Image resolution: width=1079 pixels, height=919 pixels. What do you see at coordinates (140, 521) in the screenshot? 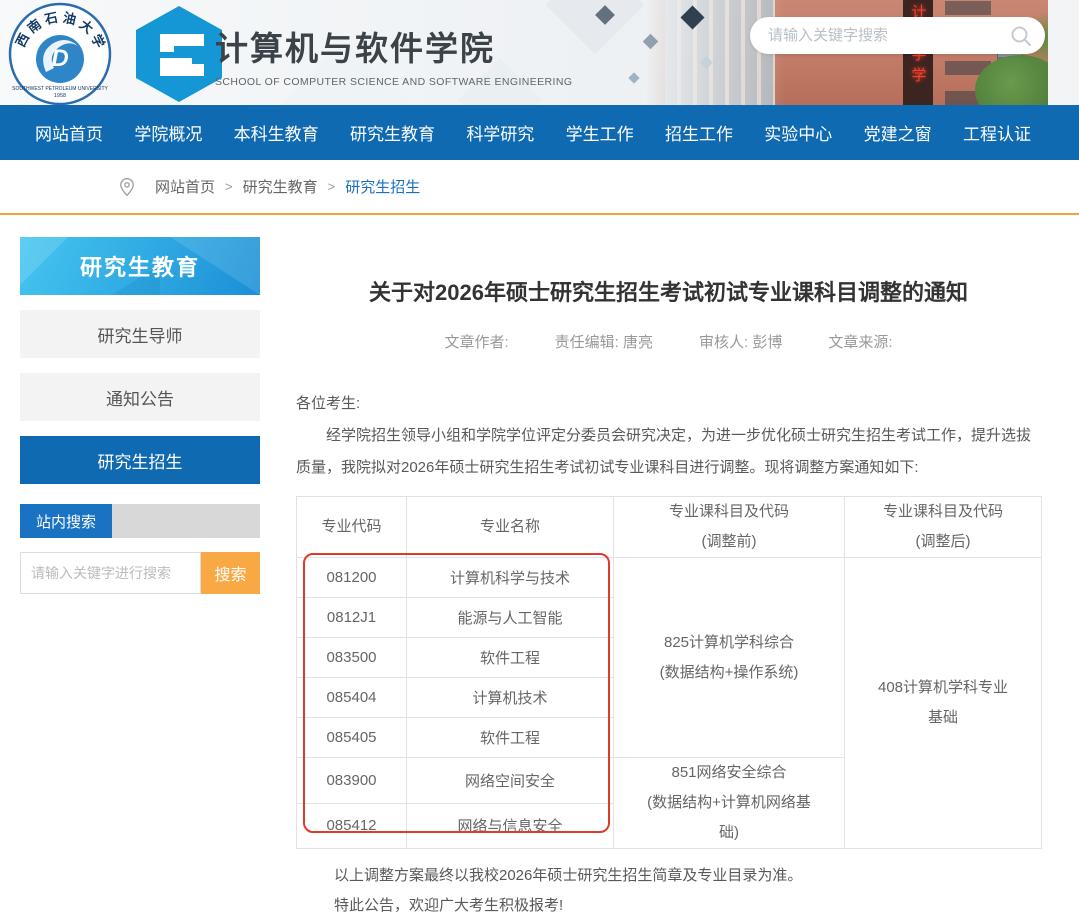
I see `site-search-bar: 站内搜索` at bounding box center [140, 521].